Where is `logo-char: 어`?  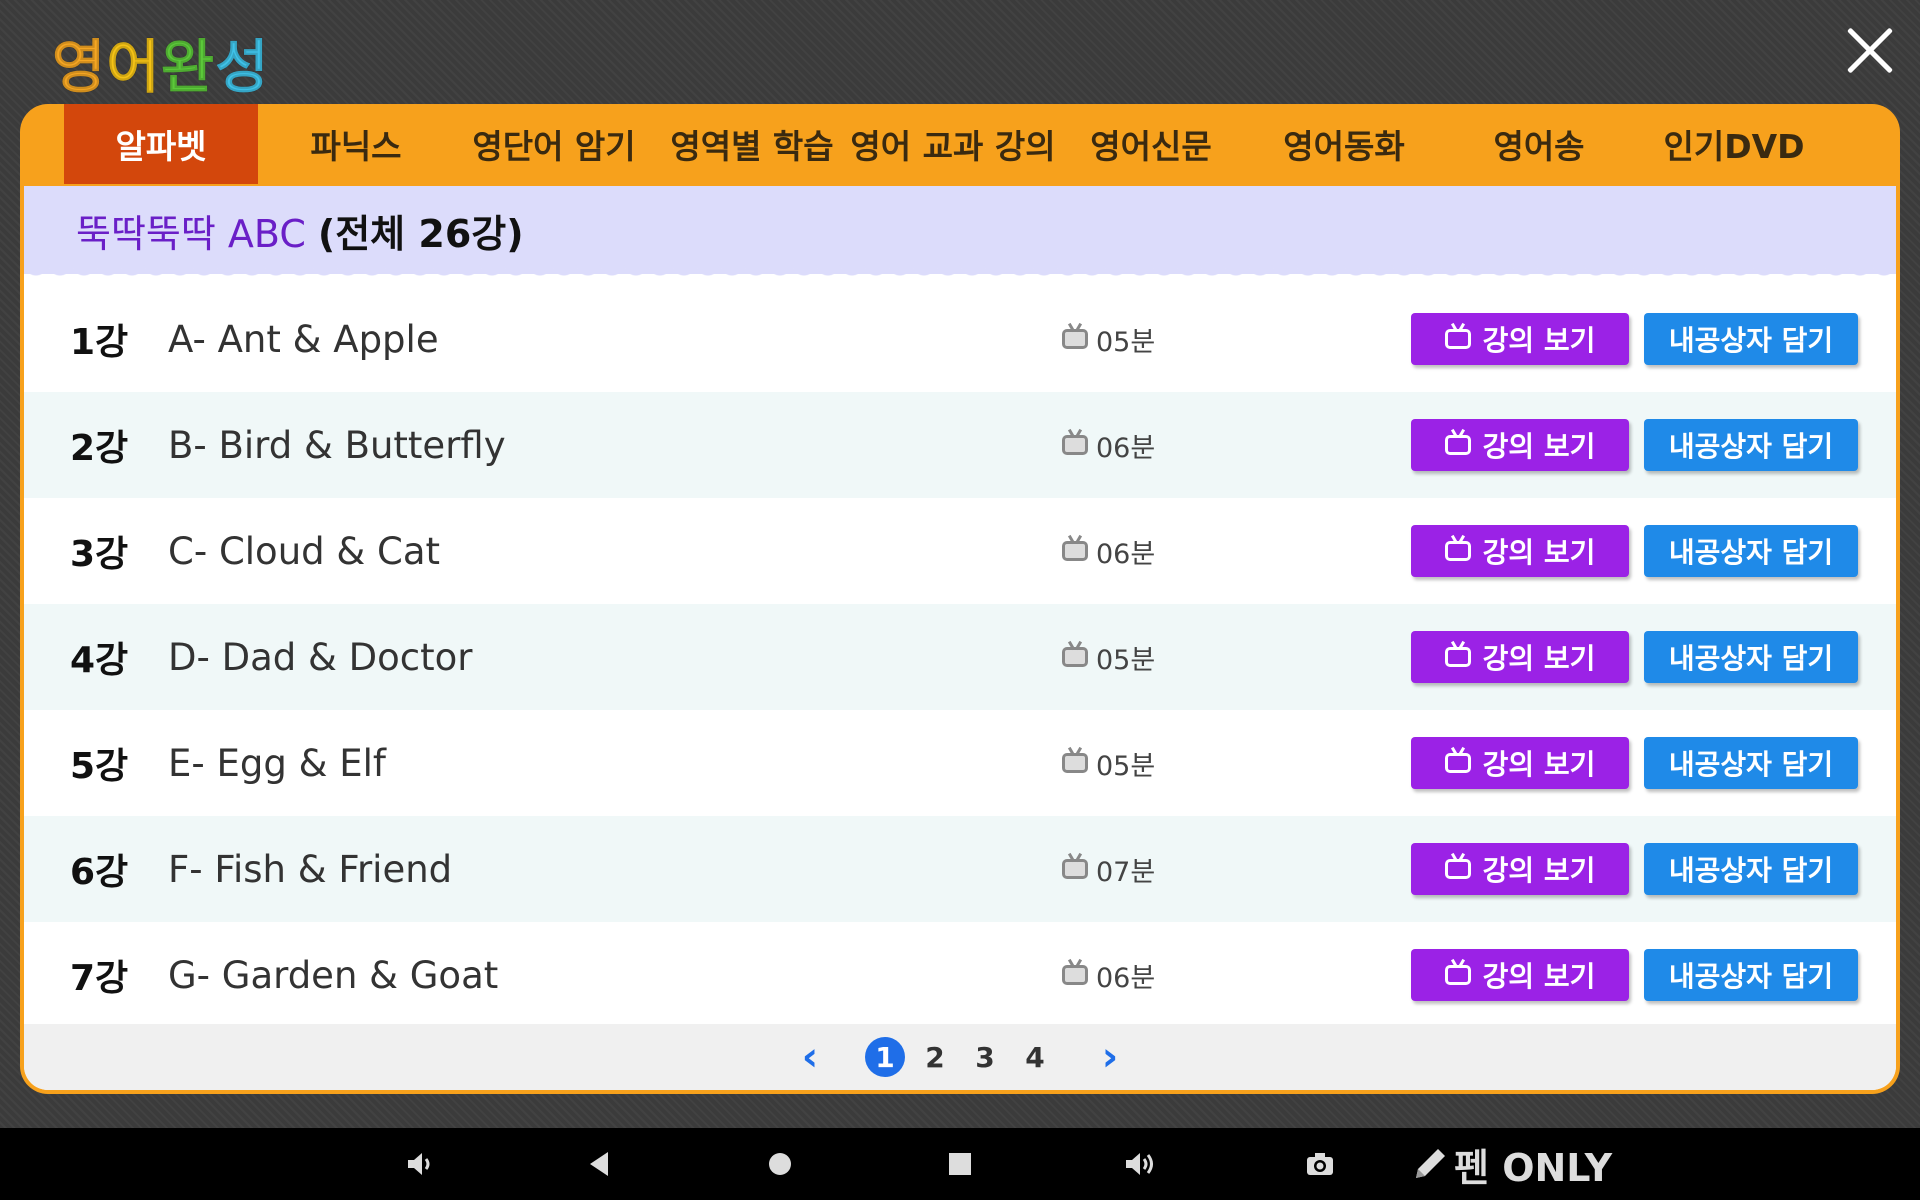
logo-char: 어 is located at coordinates (133, 67).